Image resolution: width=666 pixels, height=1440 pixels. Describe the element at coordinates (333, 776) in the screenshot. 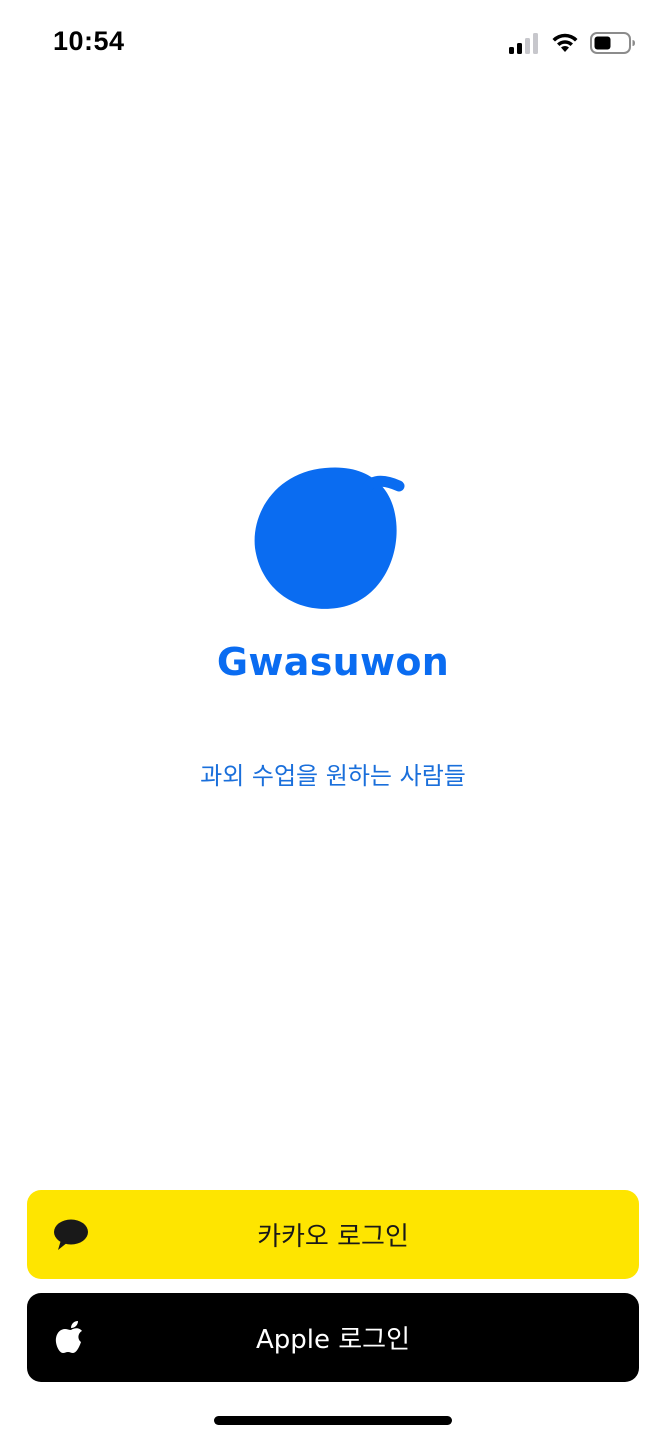

I see `tagline: 과외 수업을 원하는 사람들` at that location.